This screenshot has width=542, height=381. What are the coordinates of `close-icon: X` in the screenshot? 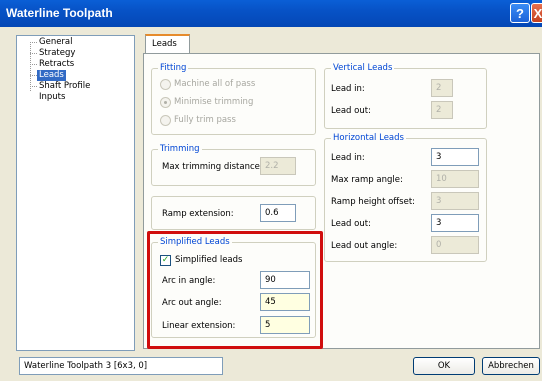 It's located at (537, 13).